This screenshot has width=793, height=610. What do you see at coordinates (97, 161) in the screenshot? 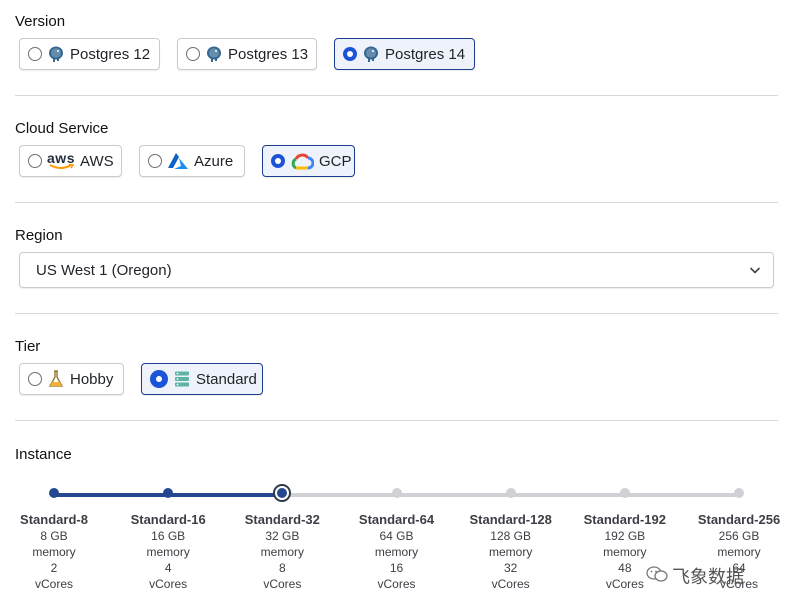
I see `cloud-option-label: AWS` at bounding box center [97, 161].